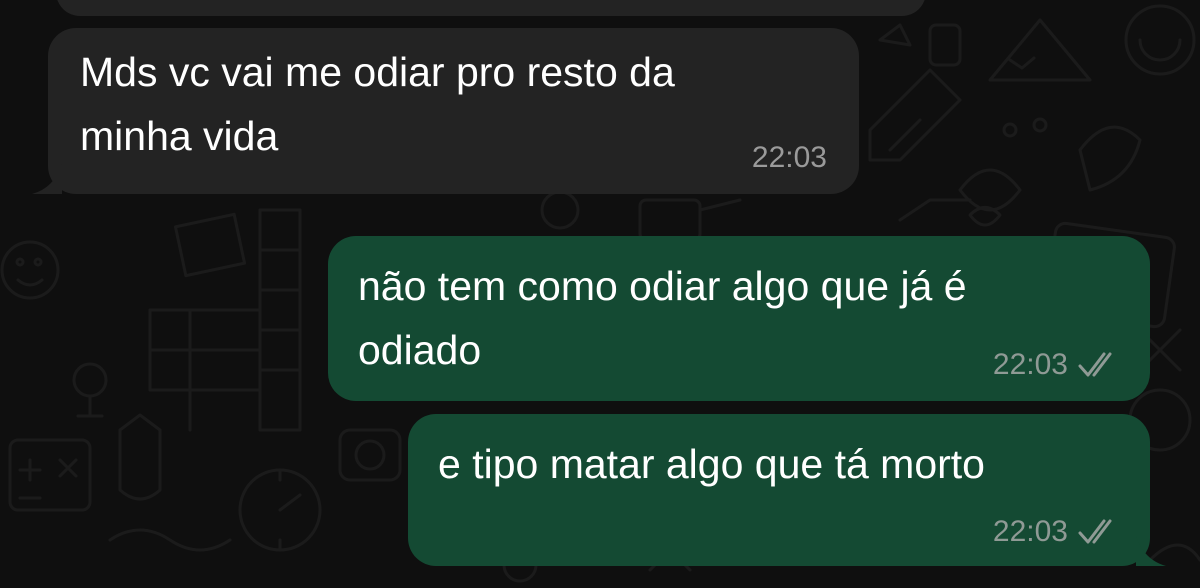 The image size is (1200, 588). Describe the element at coordinates (420, 350) in the screenshot. I see `message-line: odiado` at that location.